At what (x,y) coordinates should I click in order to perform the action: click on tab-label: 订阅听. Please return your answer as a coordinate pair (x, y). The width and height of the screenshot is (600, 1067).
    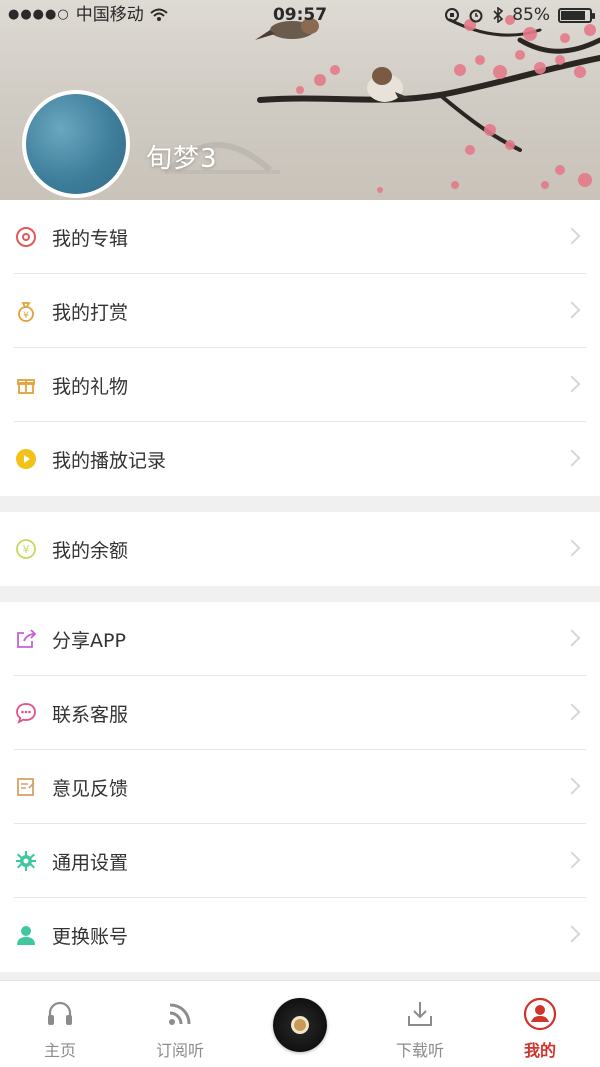
    Looking at the image, I should click on (179, 1050).